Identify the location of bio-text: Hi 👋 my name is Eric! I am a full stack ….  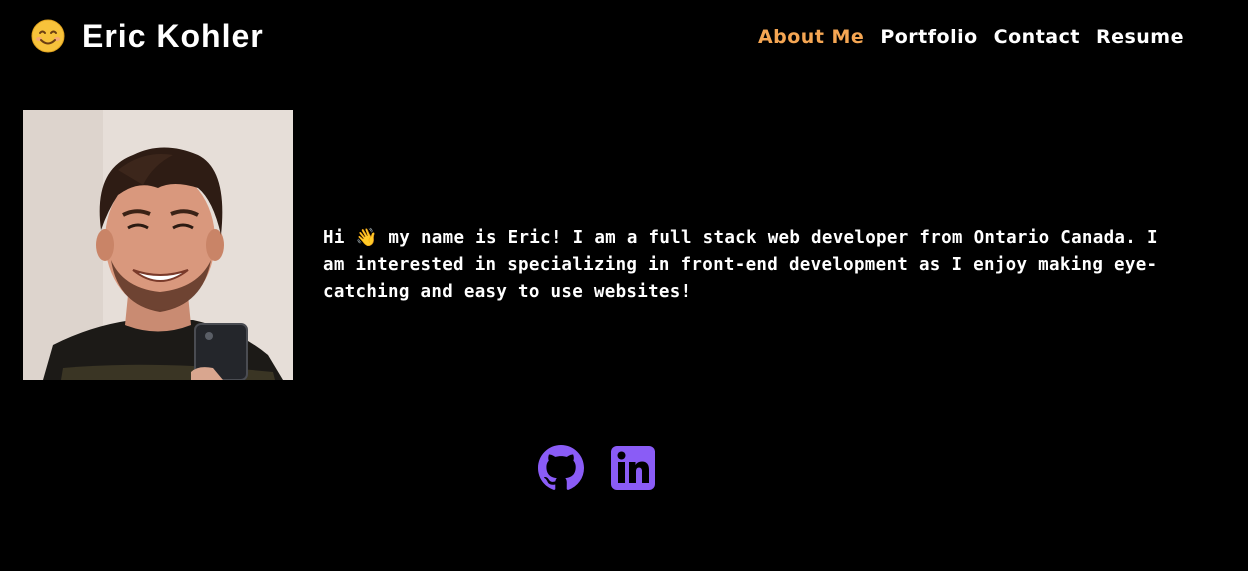
(740, 264).